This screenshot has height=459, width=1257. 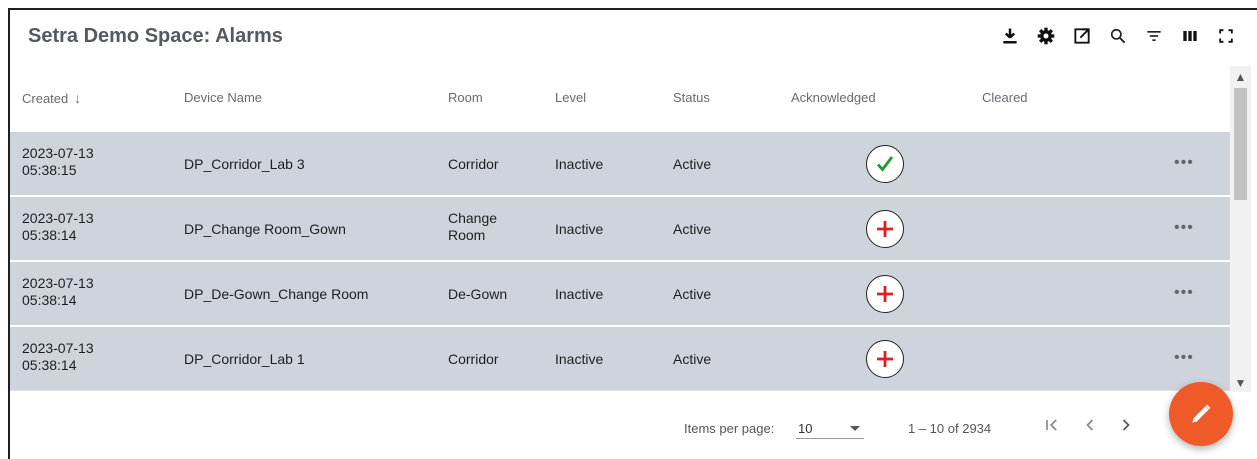 I want to click on room-cell: Change Room, so click(x=472, y=227).